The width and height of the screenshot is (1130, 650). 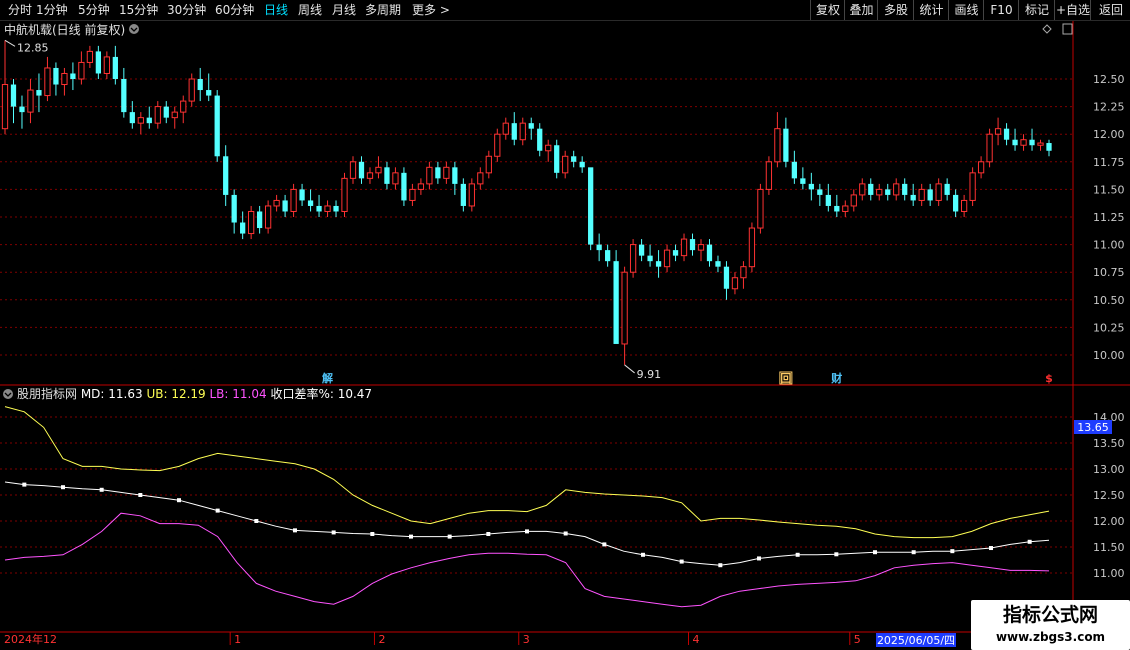 What do you see at coordinates (1109, 217) in the screenshot?
I see `price-tick-label: 11.25` at bounding box center [1109, 217].